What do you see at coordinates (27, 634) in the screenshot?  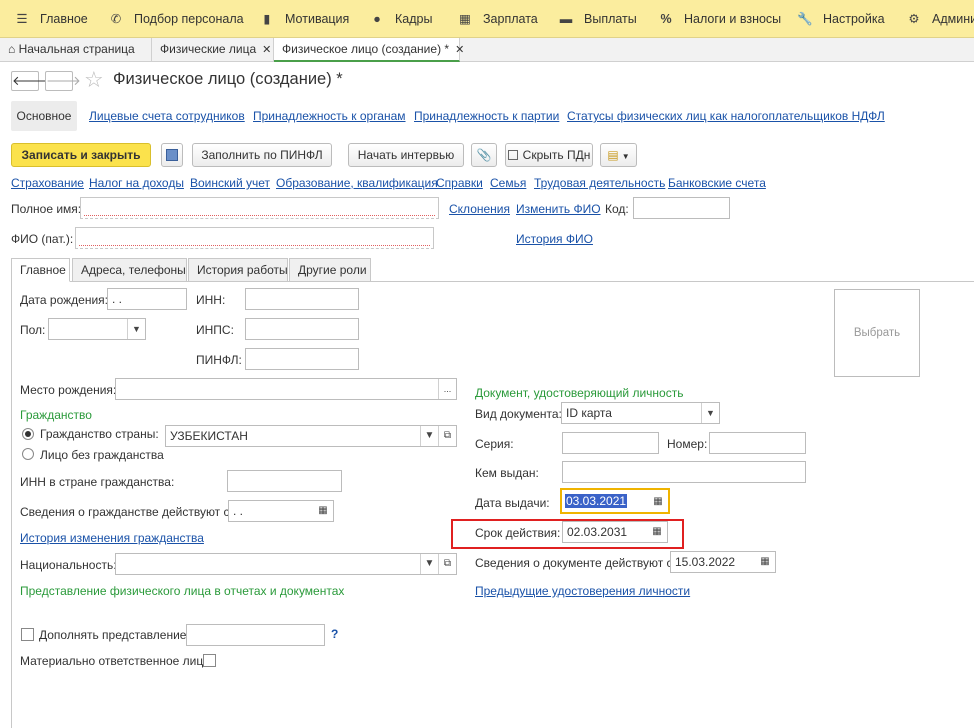 I see `supplement-checkbox` at bounding box center [27, 634].